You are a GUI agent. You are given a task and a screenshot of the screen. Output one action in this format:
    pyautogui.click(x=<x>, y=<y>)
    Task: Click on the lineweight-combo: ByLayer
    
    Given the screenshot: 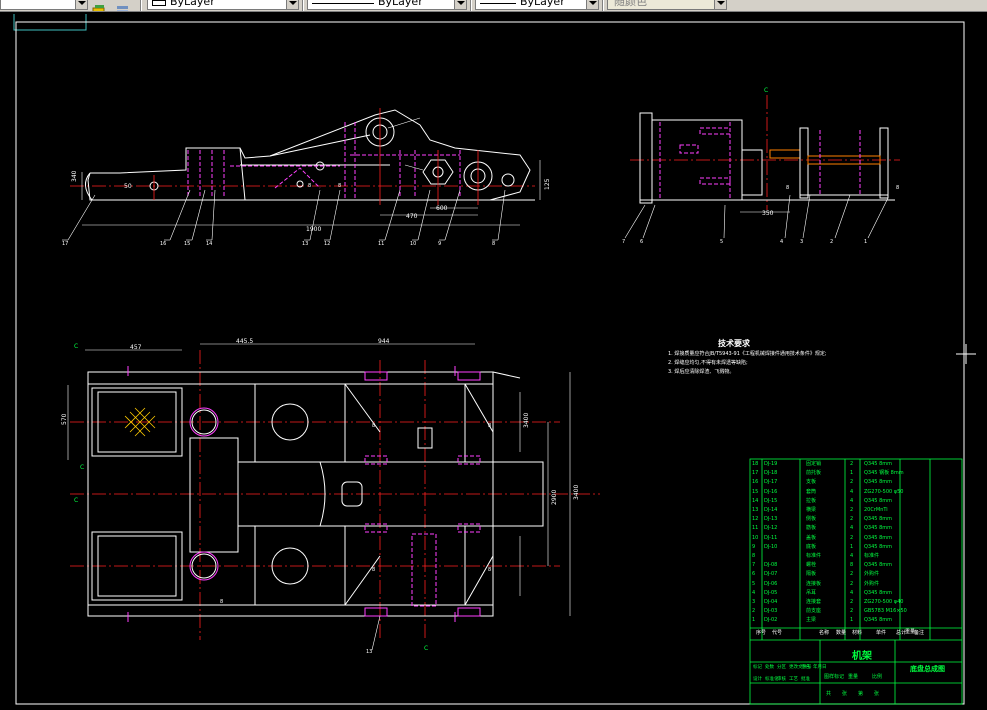 What is the action you would take?
    pyautogui.click(x=537, y=5)
    